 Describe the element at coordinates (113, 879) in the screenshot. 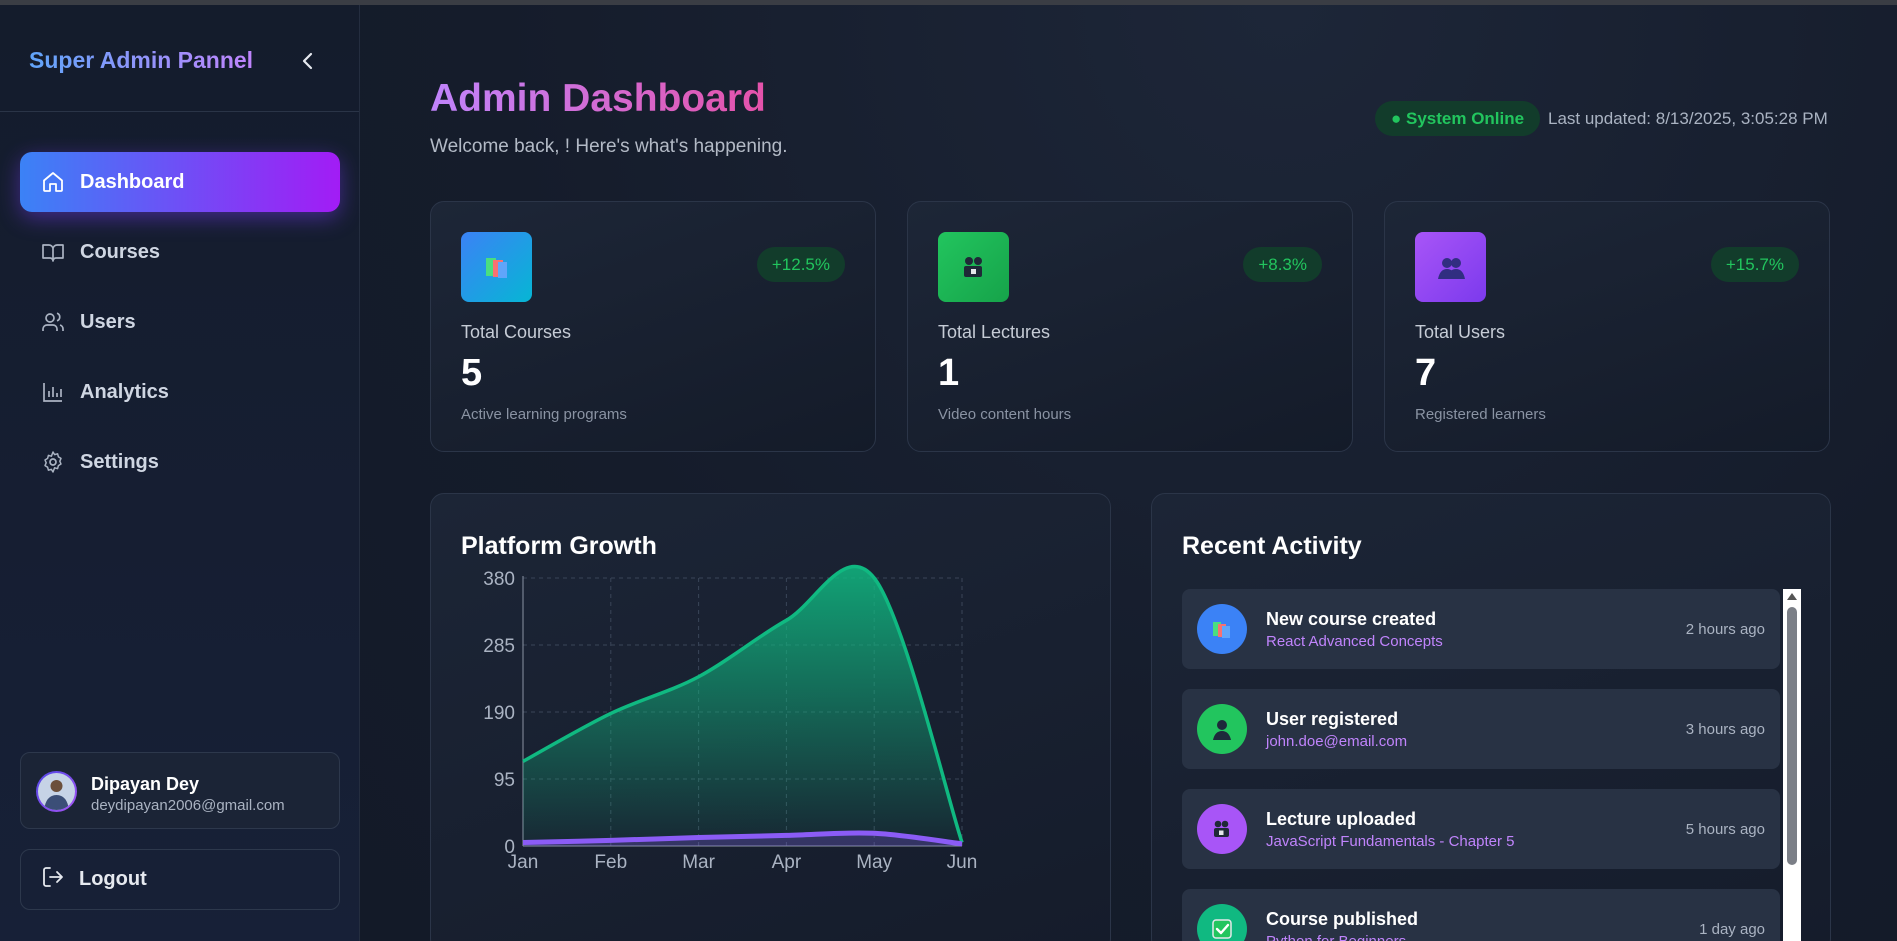

I see `logout-label: Logout` at that location.